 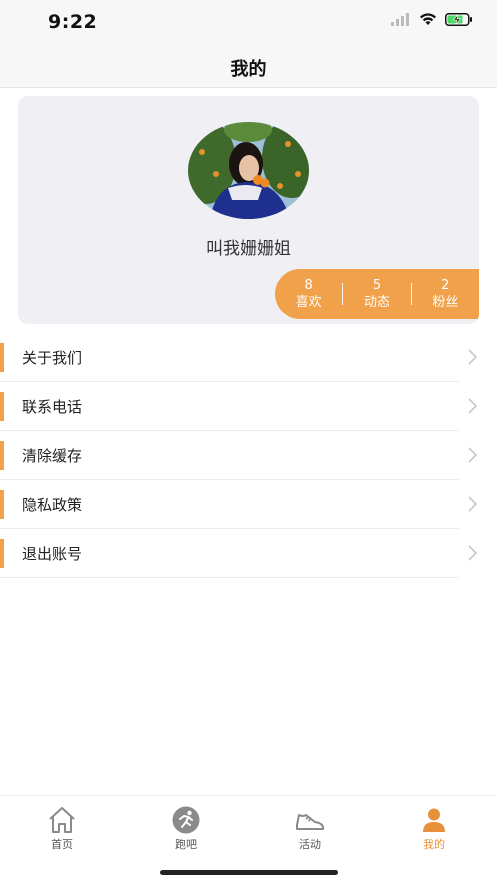 What do you see at coordinates (52, 554) in the screenshot?
I see `menu-item-label: 退出账号` at bounding box center [52, 554].